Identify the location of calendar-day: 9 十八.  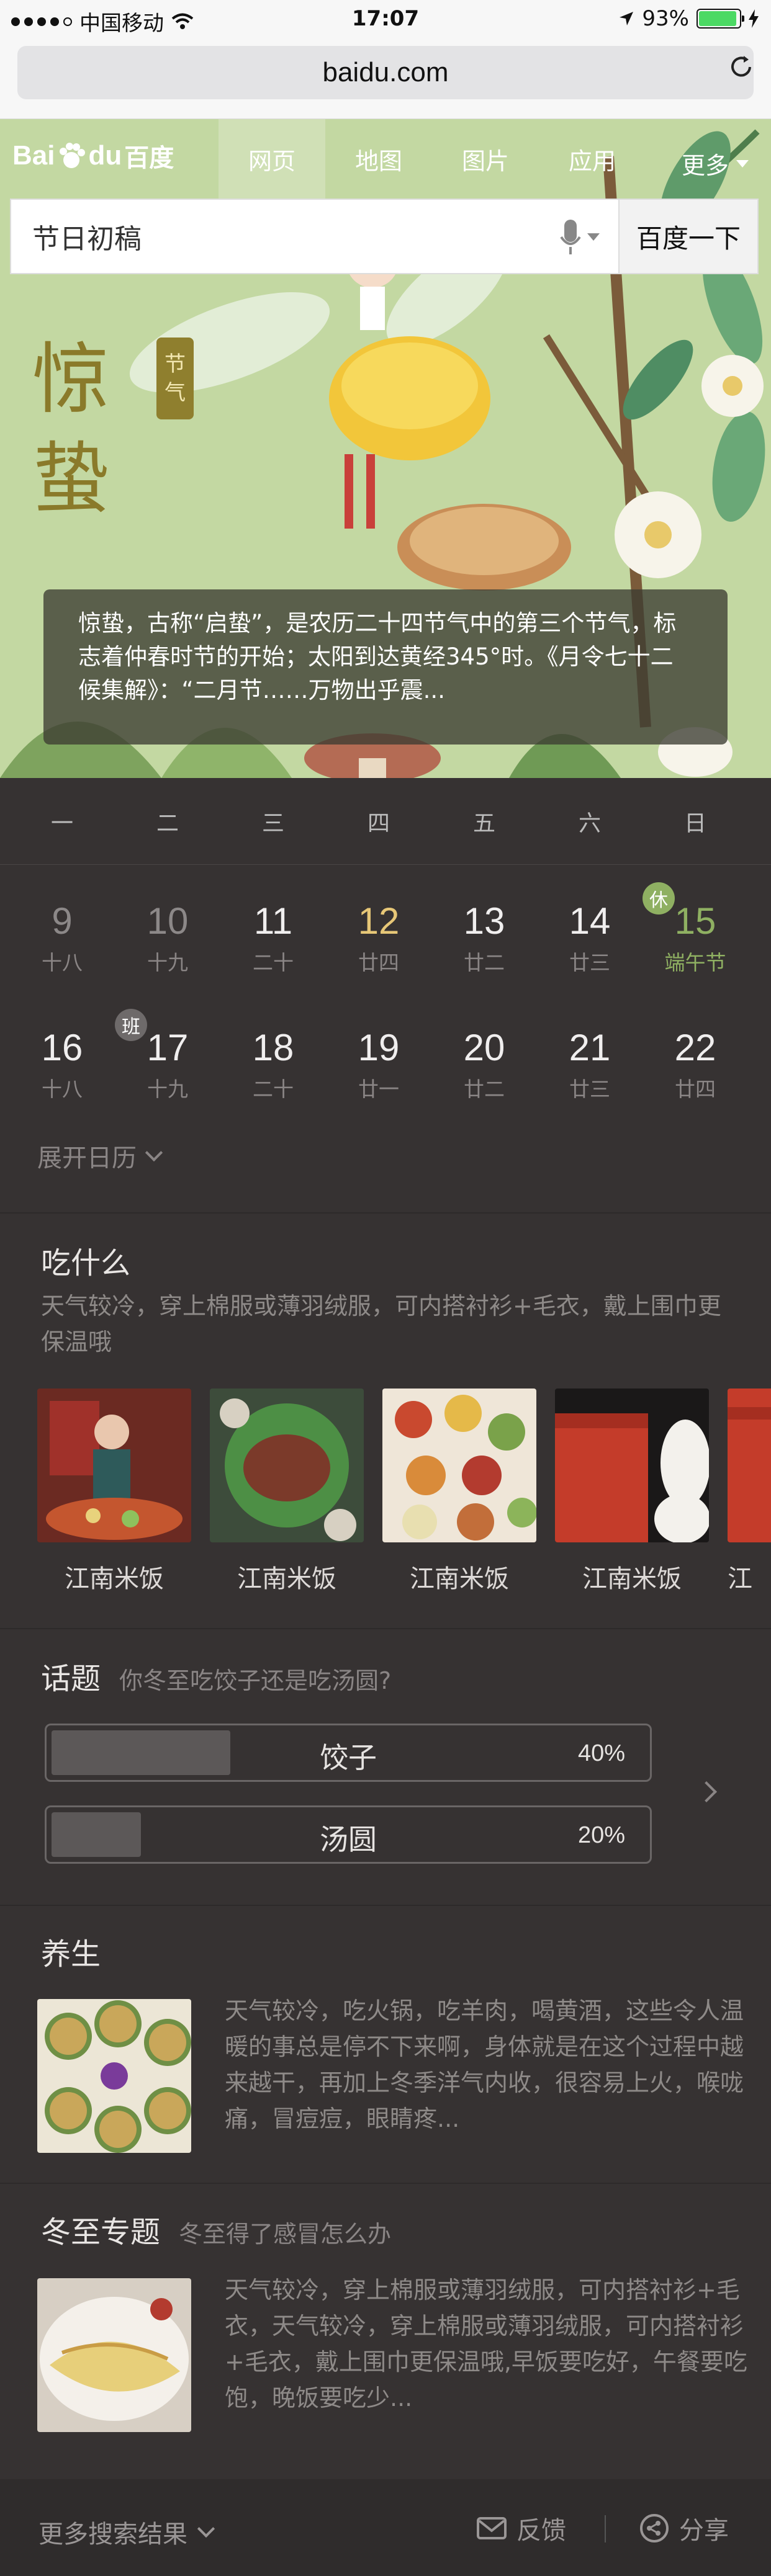
(62, 938).